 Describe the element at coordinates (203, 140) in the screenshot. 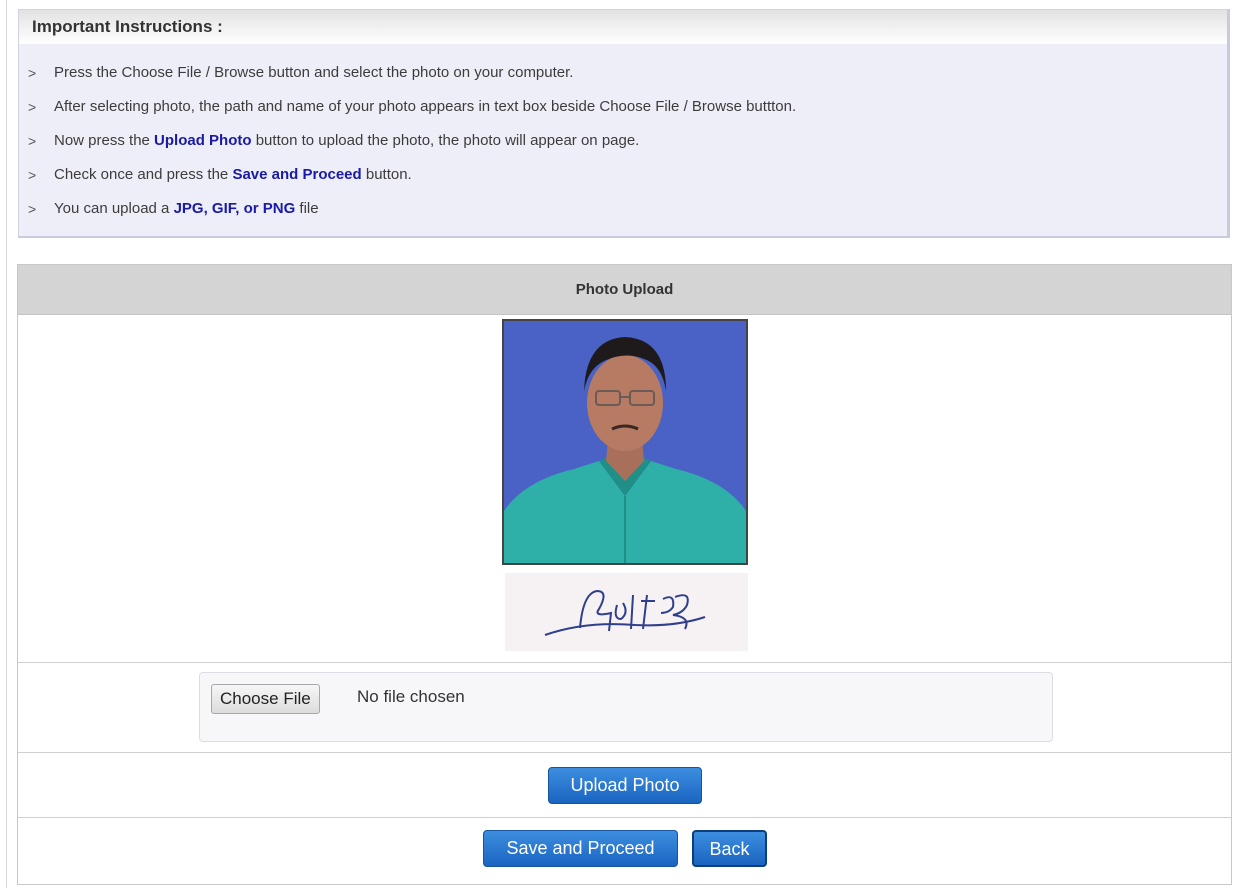

I see `instruction-highlight: Upload Photo` at that location.